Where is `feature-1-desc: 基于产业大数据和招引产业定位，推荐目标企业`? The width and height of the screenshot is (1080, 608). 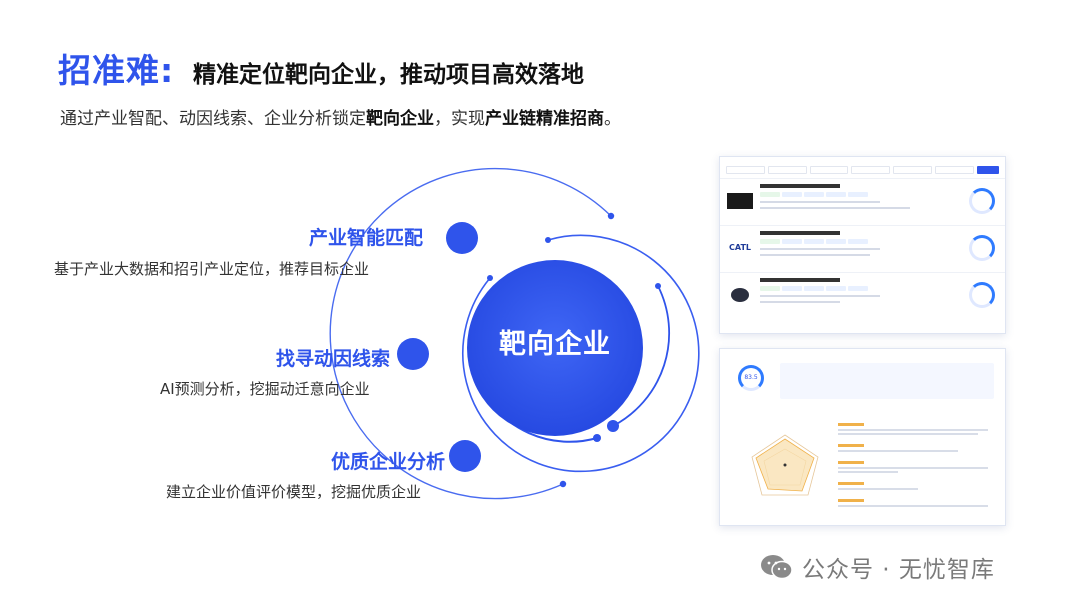
feature-1-desc: 基于产业大数据和招引产业定位，推荐目标企业 is located at coordinates (212, 269).